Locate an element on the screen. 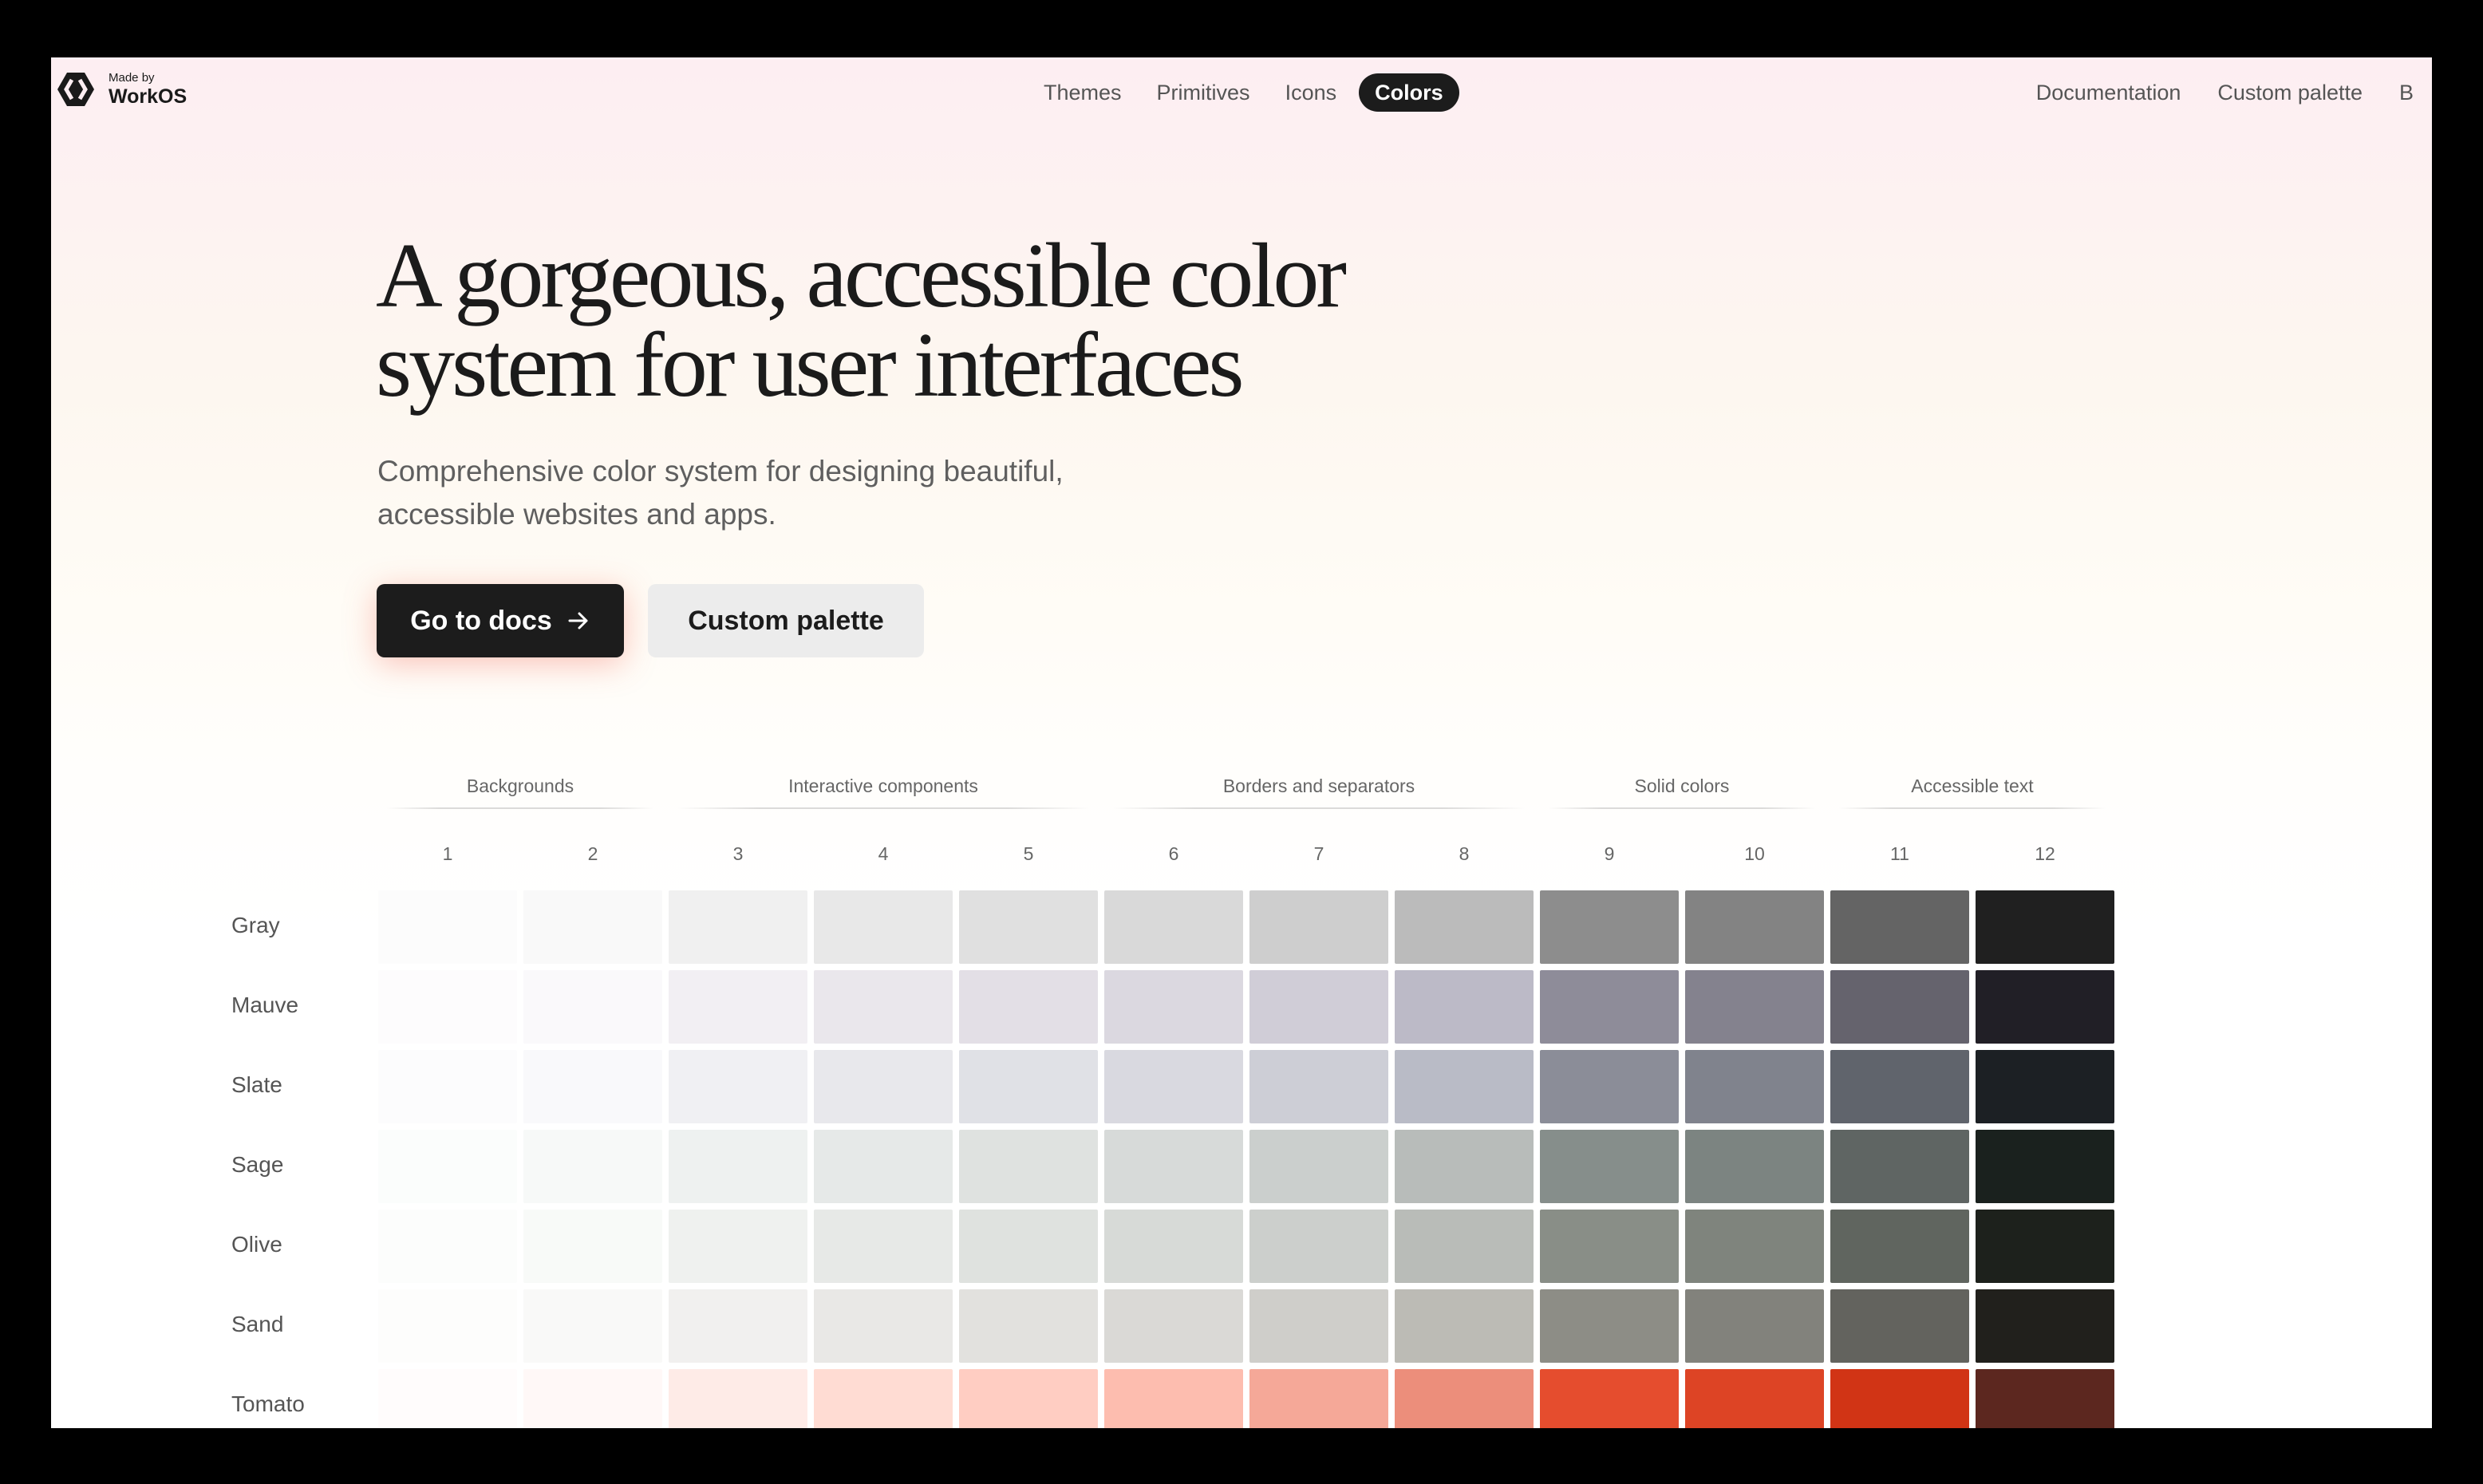 Image resolution: width=2483 pixels, height=1484 pixels. workos-logo-icon is located at coordinates (75, 89).